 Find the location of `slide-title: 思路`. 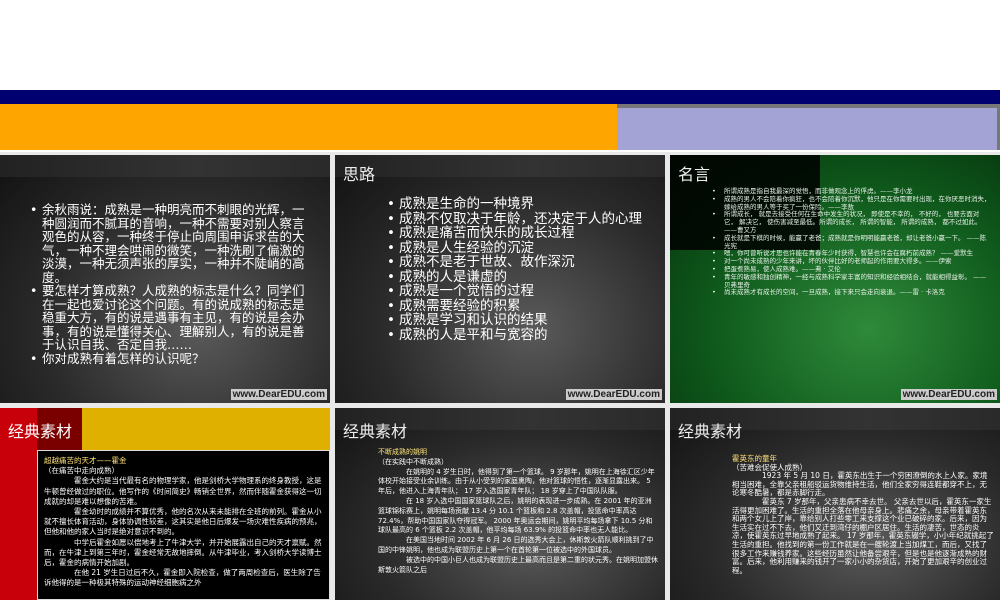

slide-title: 思路 is located at coordinates (359, 174).